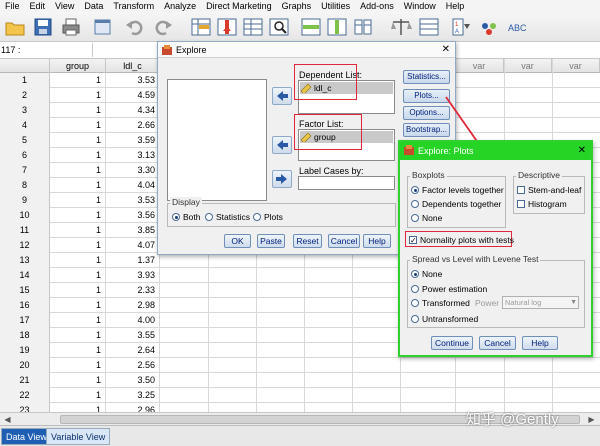 The height and width of the screenshot is (446, 600). What do you see at coordinates (7, 419) in the screenshot?
I see `scroll-left-icon: ◀` at bounding box center [7, 419].